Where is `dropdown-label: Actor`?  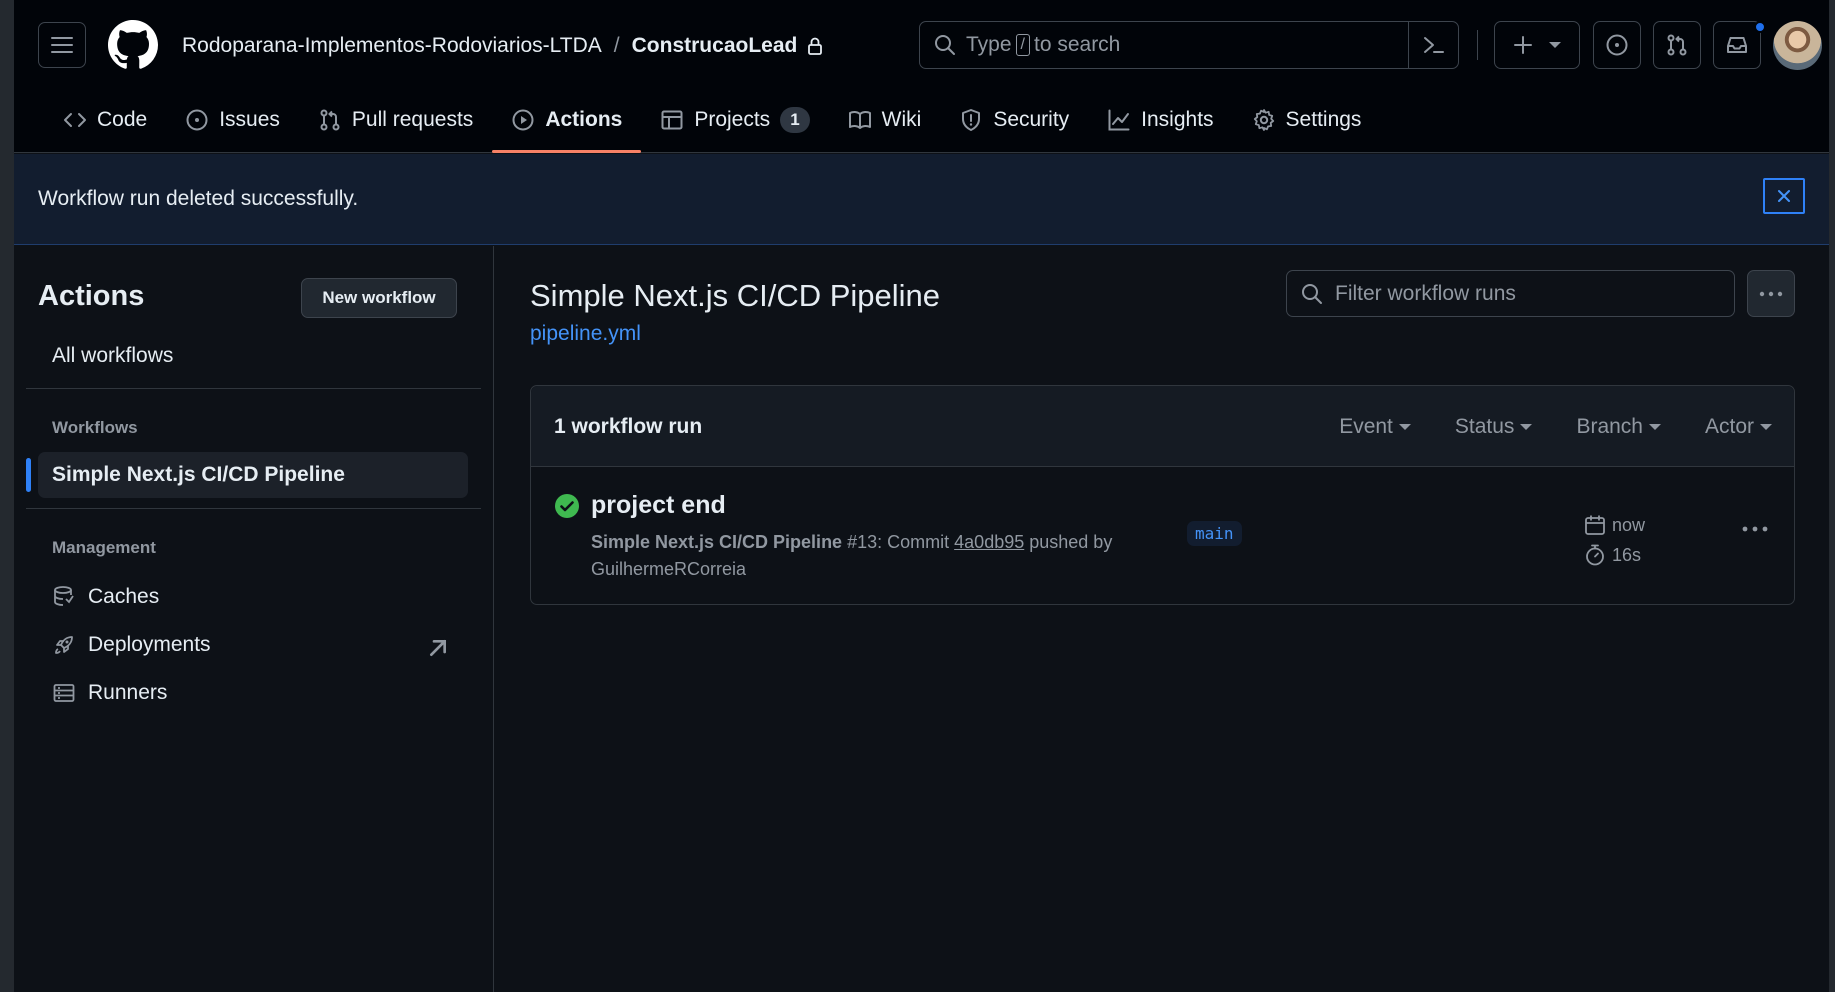 dropdown-label: Actor is located at coordinates (1729, 426).